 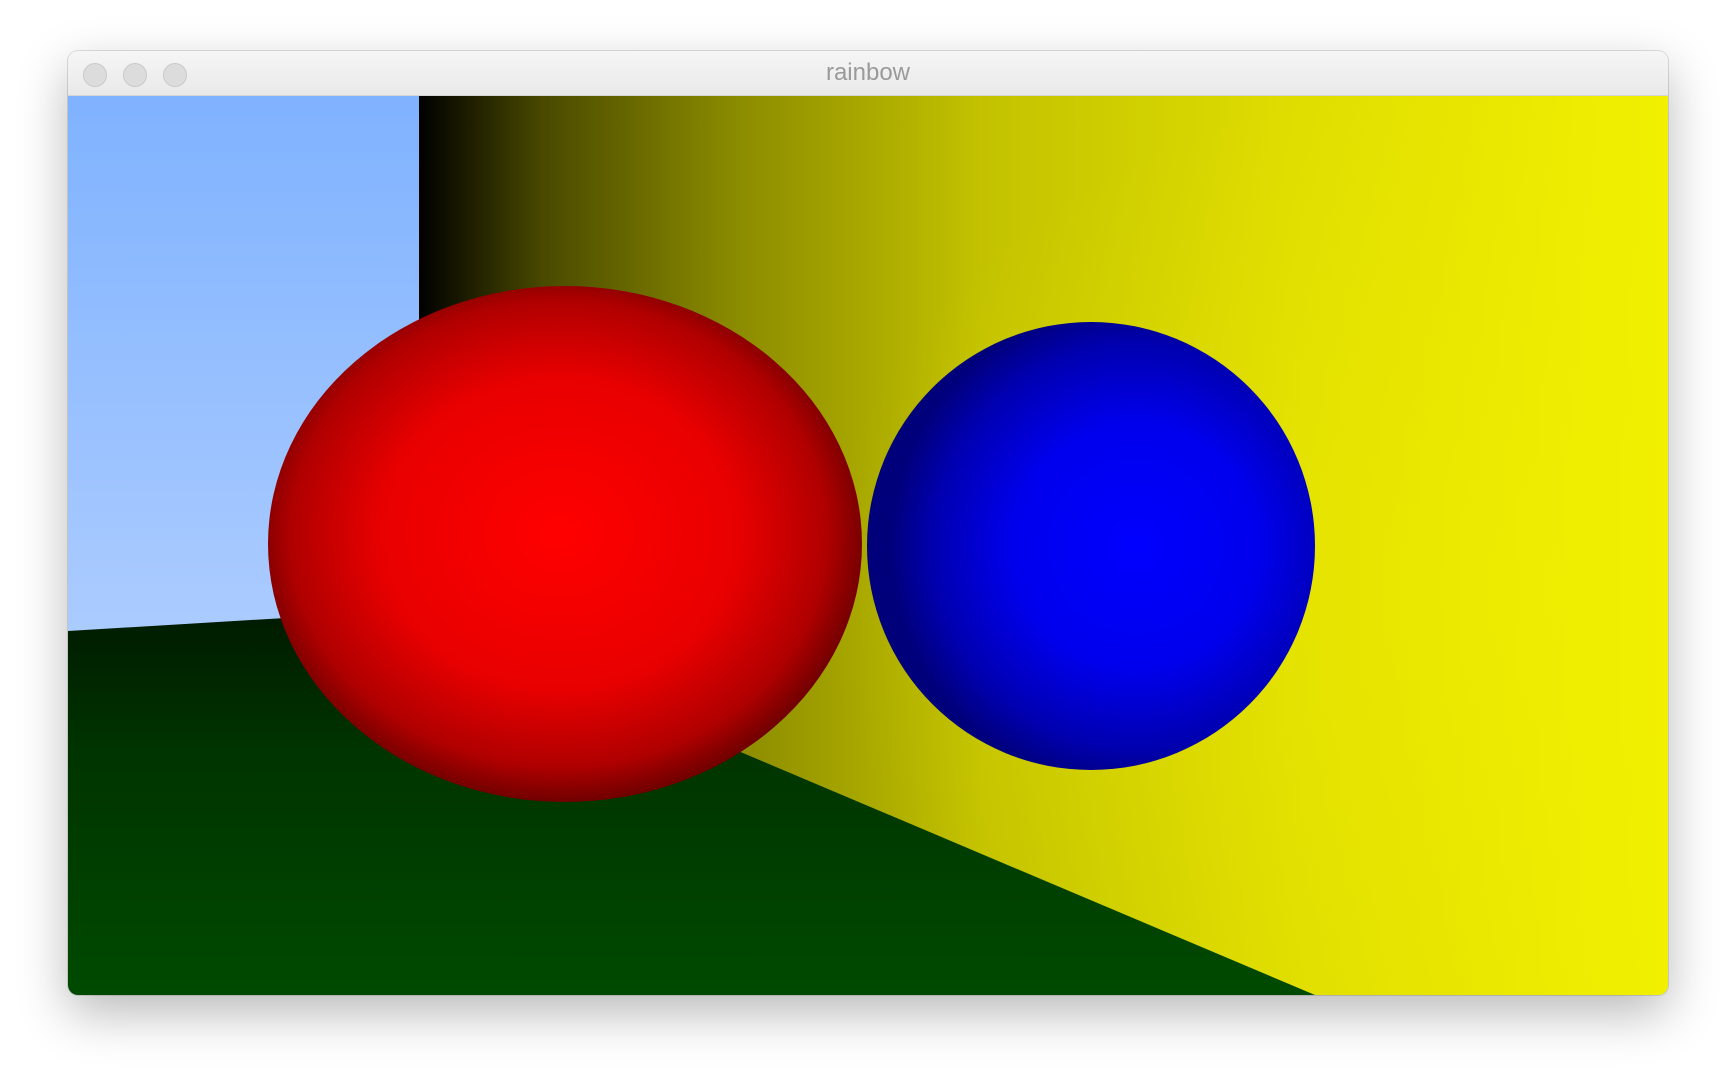 I want to click on blue-sphere, so click(x=1091, y=546).